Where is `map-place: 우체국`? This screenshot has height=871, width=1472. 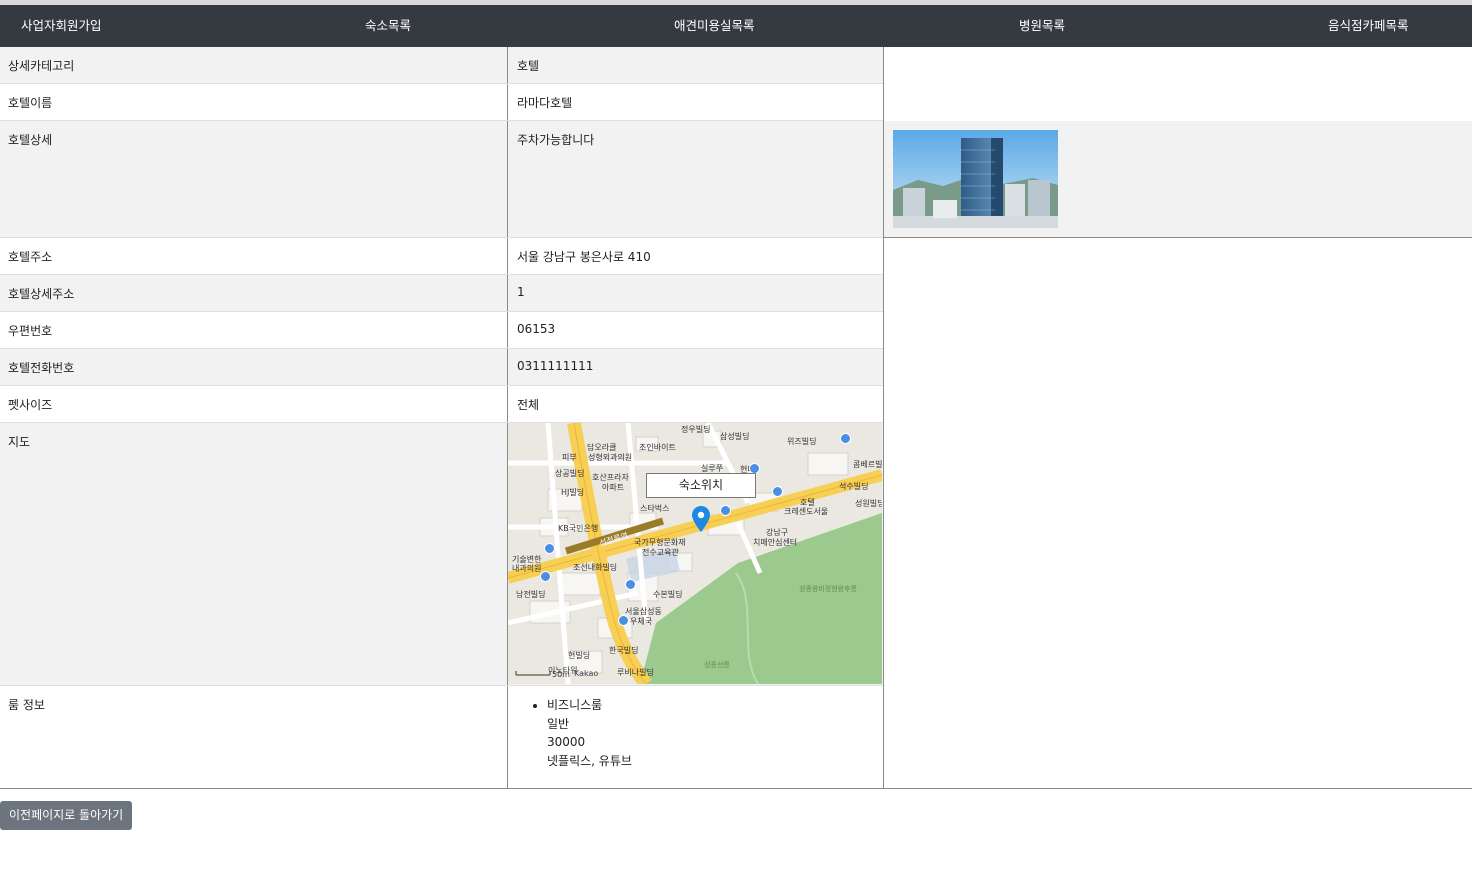
map-place: 우체국 is located at coordinates (641, 621).